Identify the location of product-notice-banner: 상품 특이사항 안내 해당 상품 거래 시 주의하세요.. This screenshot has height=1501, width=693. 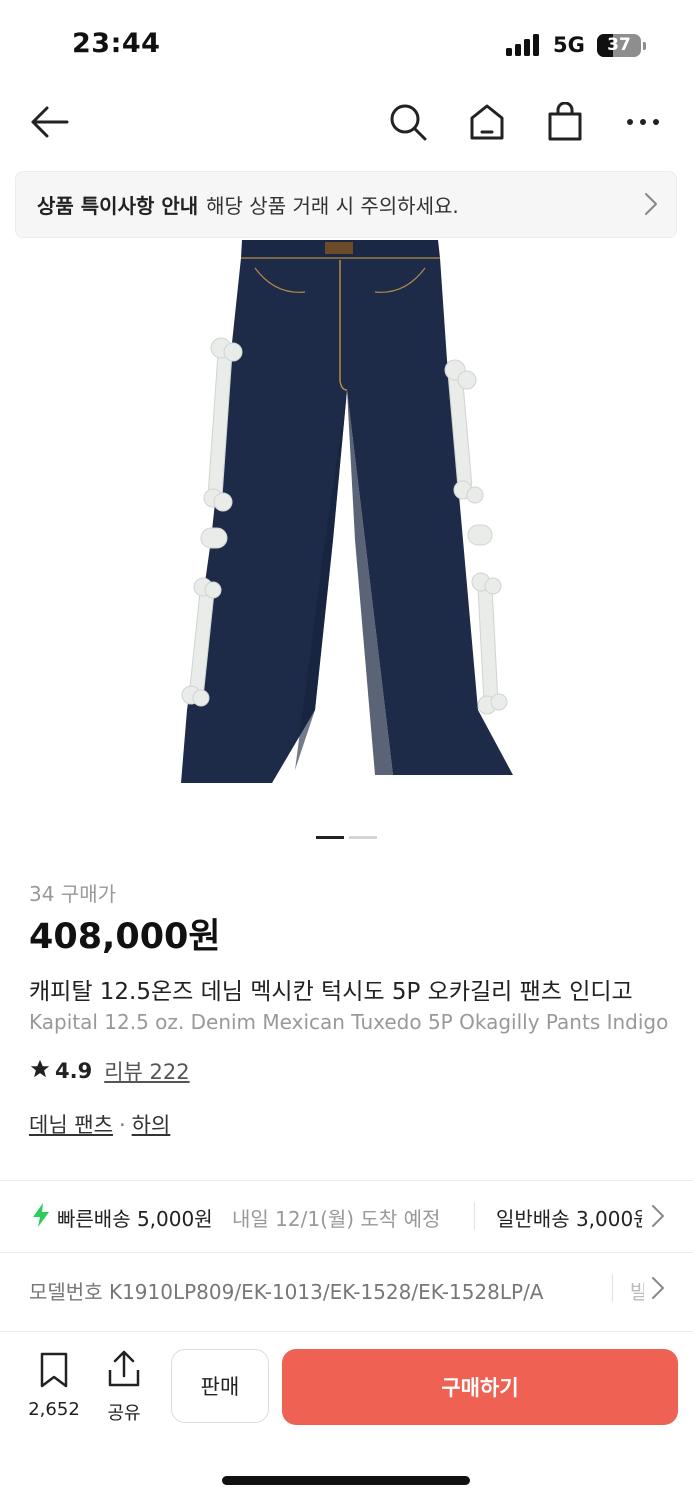
(346, 204).